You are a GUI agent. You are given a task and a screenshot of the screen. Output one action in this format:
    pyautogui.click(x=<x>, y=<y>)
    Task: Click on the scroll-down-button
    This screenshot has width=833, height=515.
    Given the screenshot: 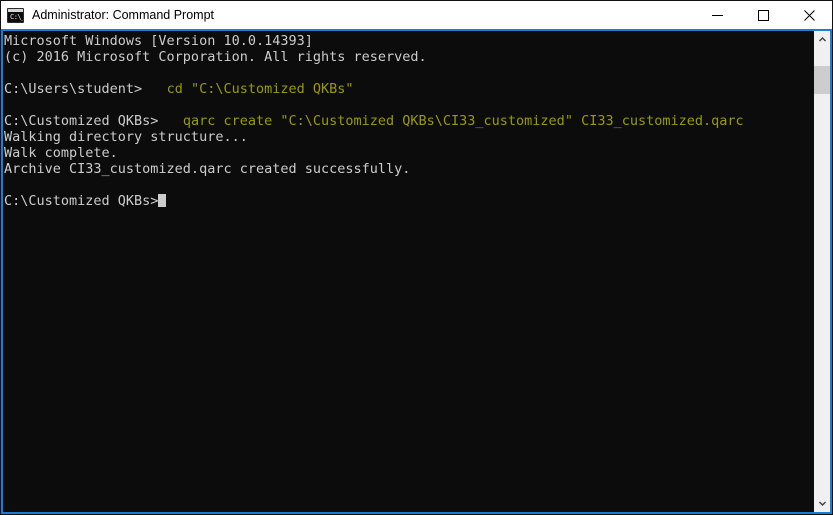 What is the action you would take?
    pyautogui.click(x=822, y=503)
    